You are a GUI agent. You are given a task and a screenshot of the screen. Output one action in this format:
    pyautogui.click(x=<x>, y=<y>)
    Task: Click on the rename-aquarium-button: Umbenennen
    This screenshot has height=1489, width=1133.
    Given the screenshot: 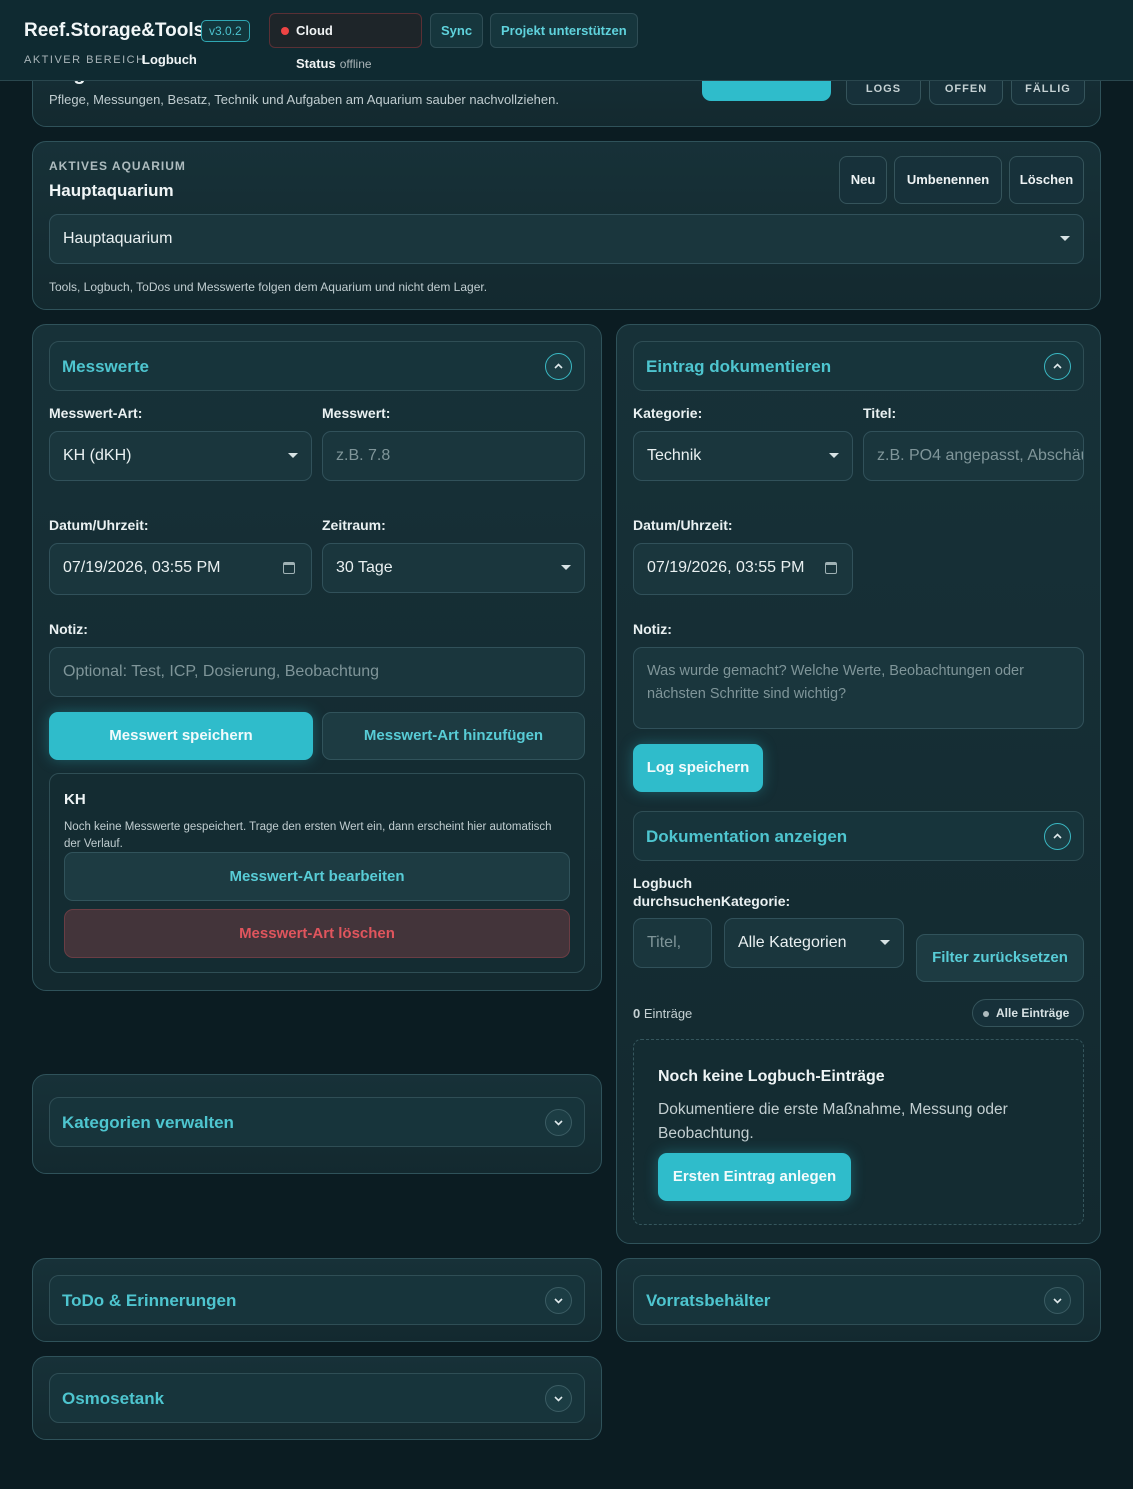 What is the action you would take?
    pyautogui.click(x=948, y=180)
    